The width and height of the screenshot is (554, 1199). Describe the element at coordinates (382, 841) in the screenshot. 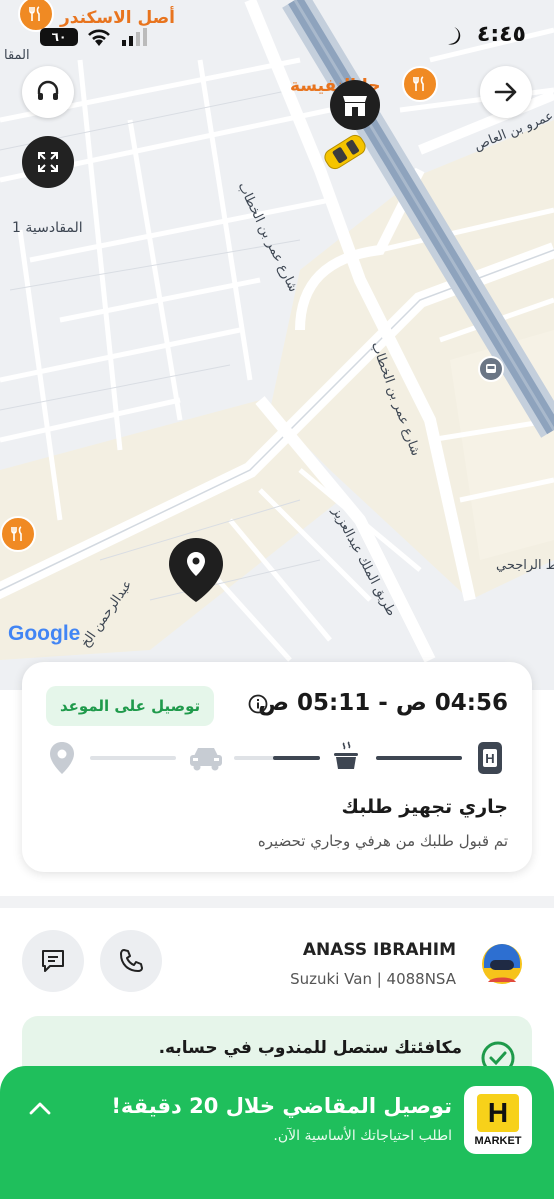

I see `order-status-subtitle: تم قبول طلبك من هرفي وجاري تحضيره` at that location.